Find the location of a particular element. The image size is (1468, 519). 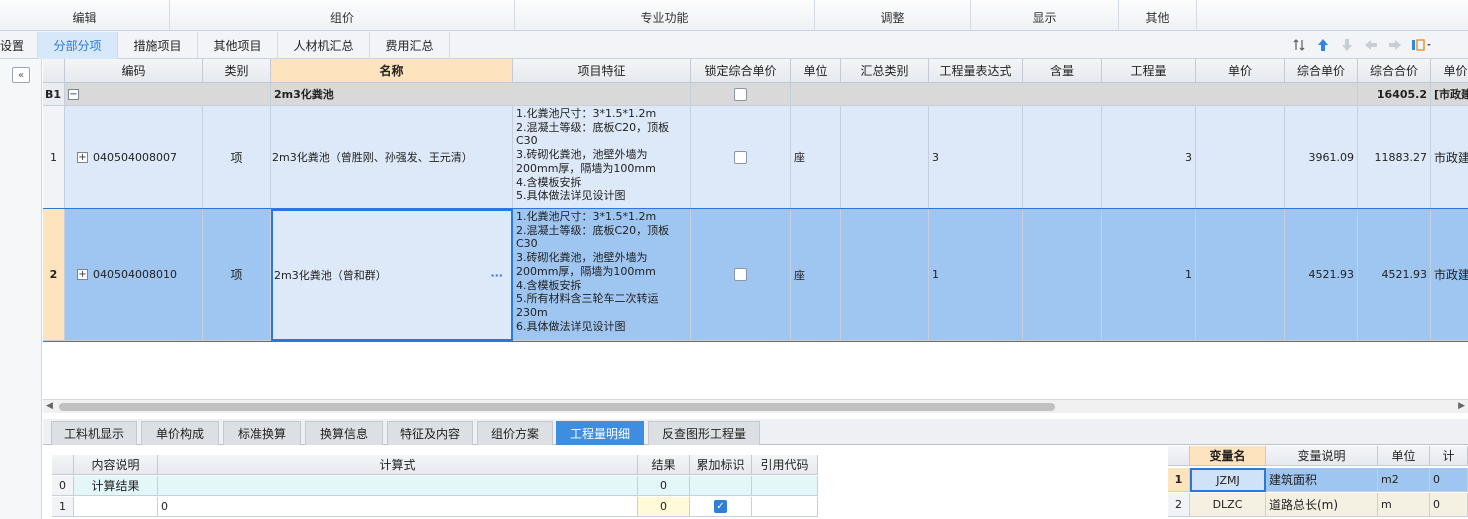

ribbon-group-edit: 编辑 is located at coordinates (85, 15).